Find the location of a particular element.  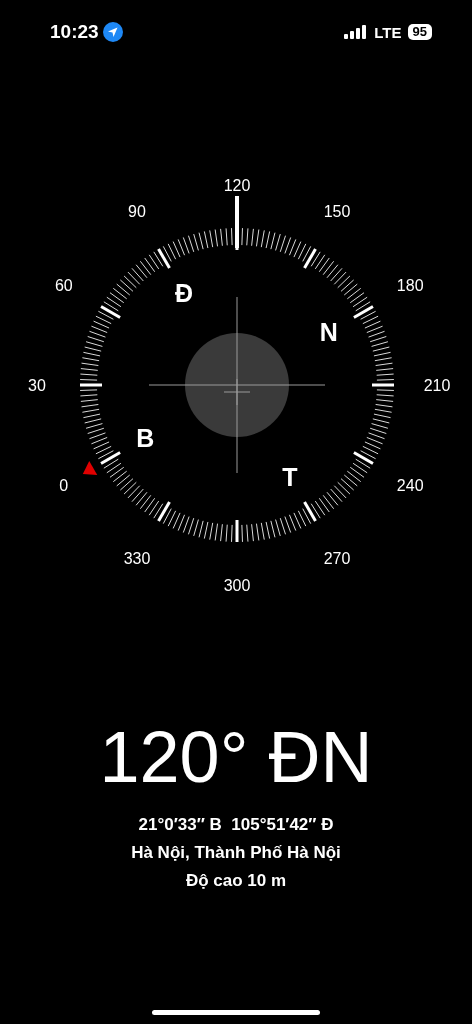

degree-label: 90 is located at coordinates (137, 212).